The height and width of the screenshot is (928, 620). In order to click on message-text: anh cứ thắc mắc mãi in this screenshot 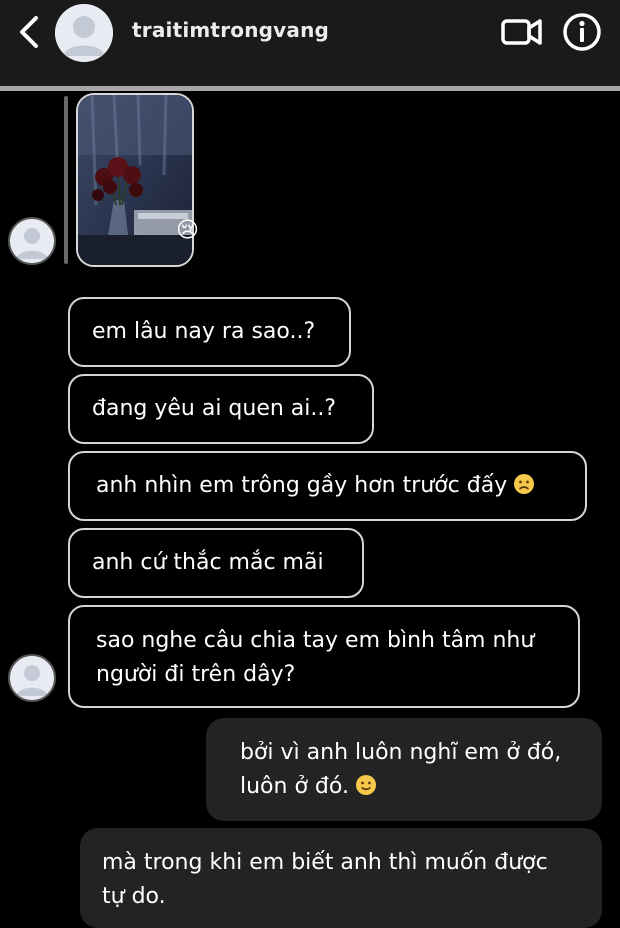, I will do `click(208, 562)`.